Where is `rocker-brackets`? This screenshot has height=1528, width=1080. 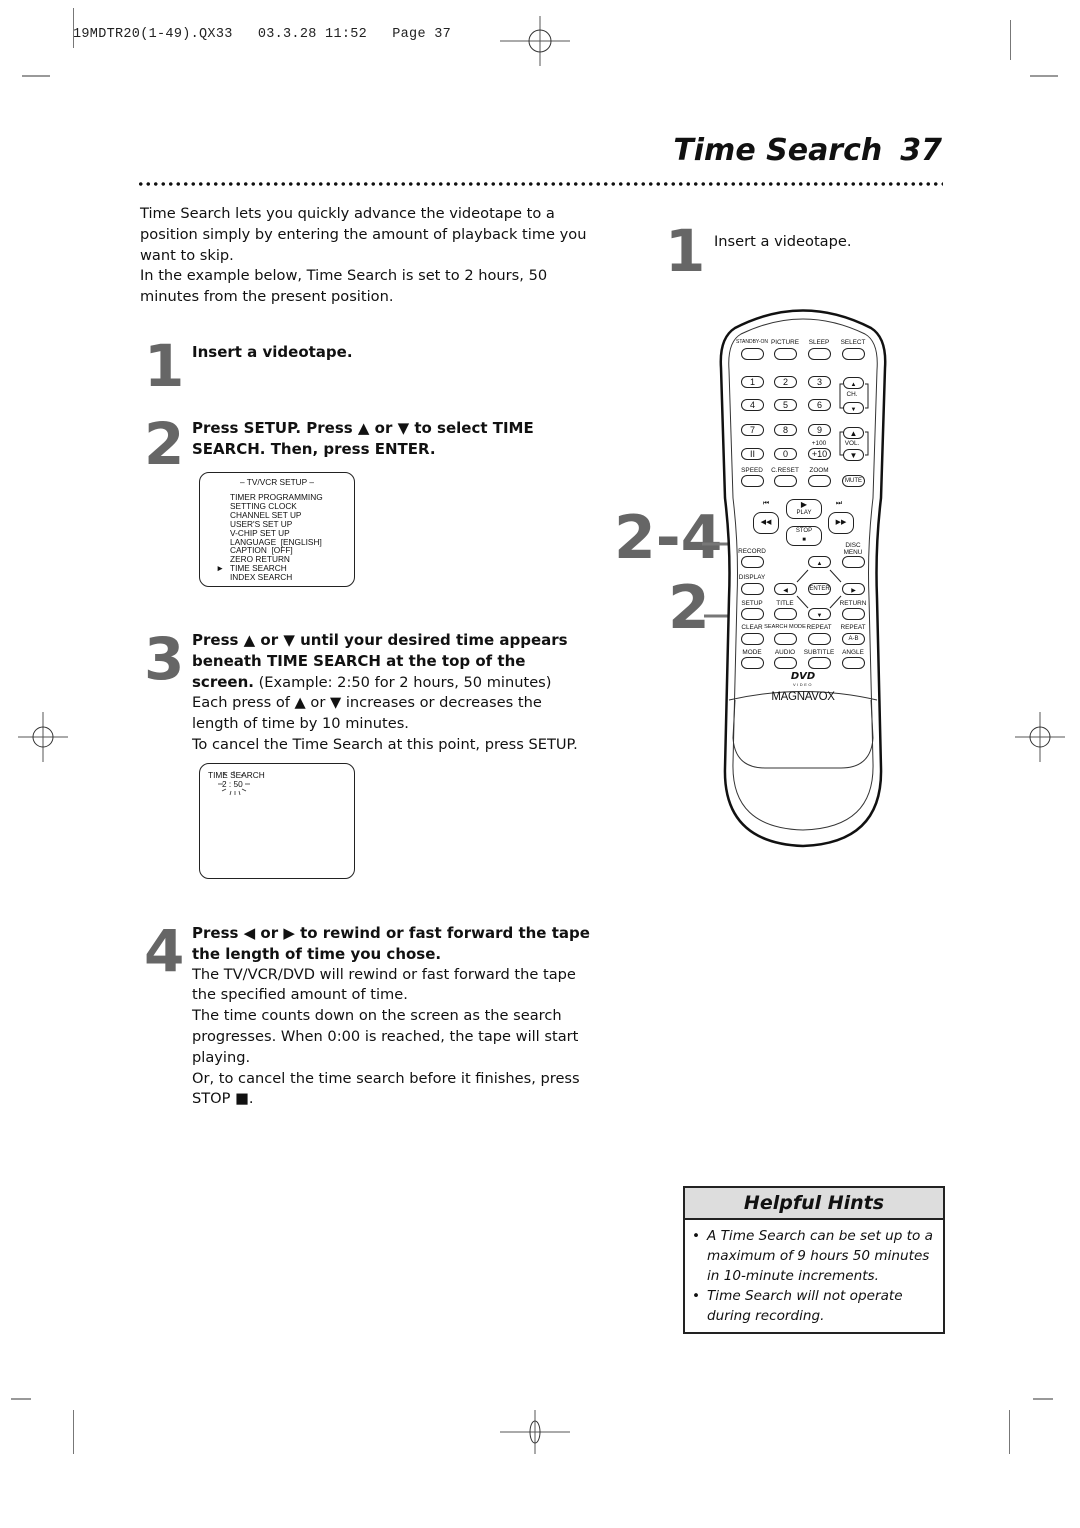
rocker-brackets is located at coordinates (854, 419).